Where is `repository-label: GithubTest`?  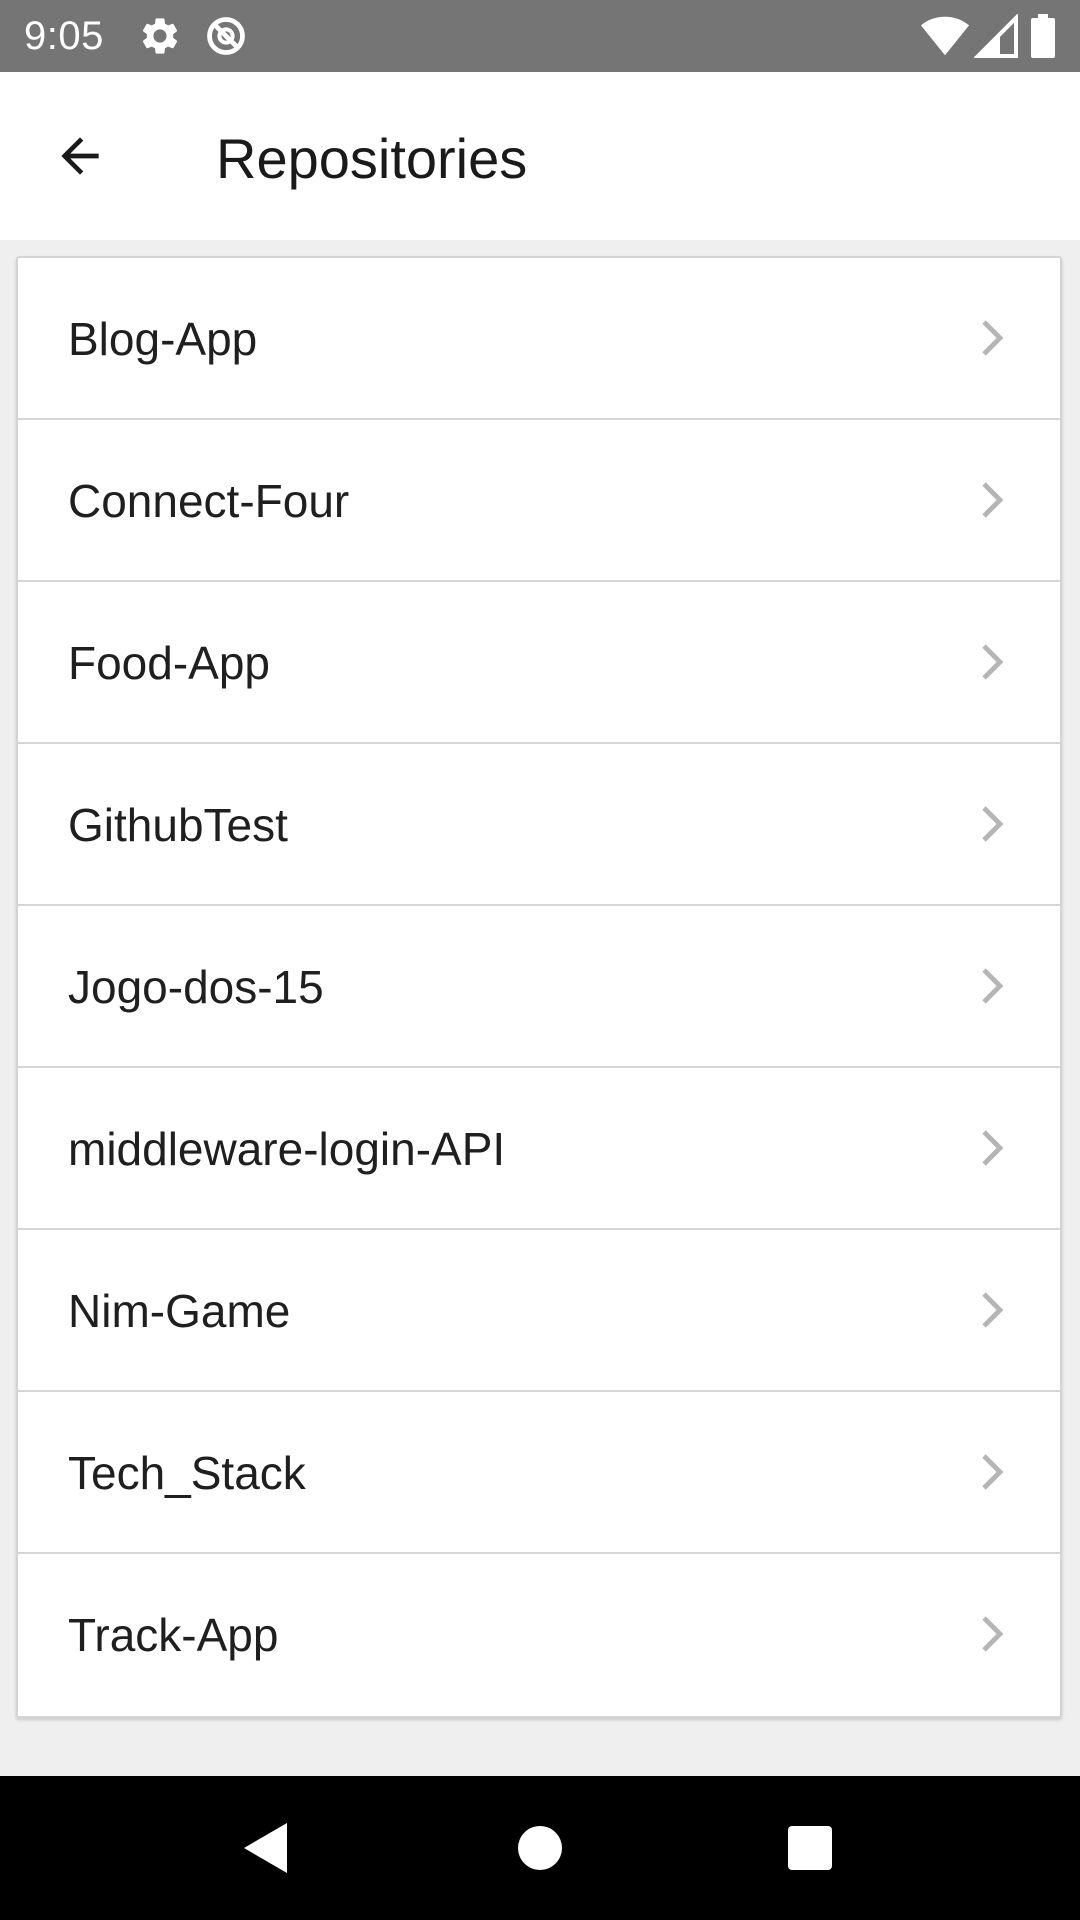
repository-label: GithubTest is located at coordinates (178, 825).